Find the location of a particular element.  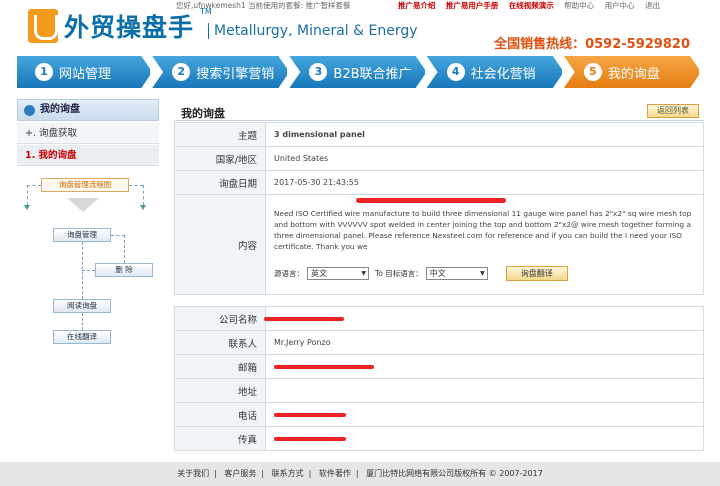

link-help-center: 帮助中心 is located at coordinates (579, 5).